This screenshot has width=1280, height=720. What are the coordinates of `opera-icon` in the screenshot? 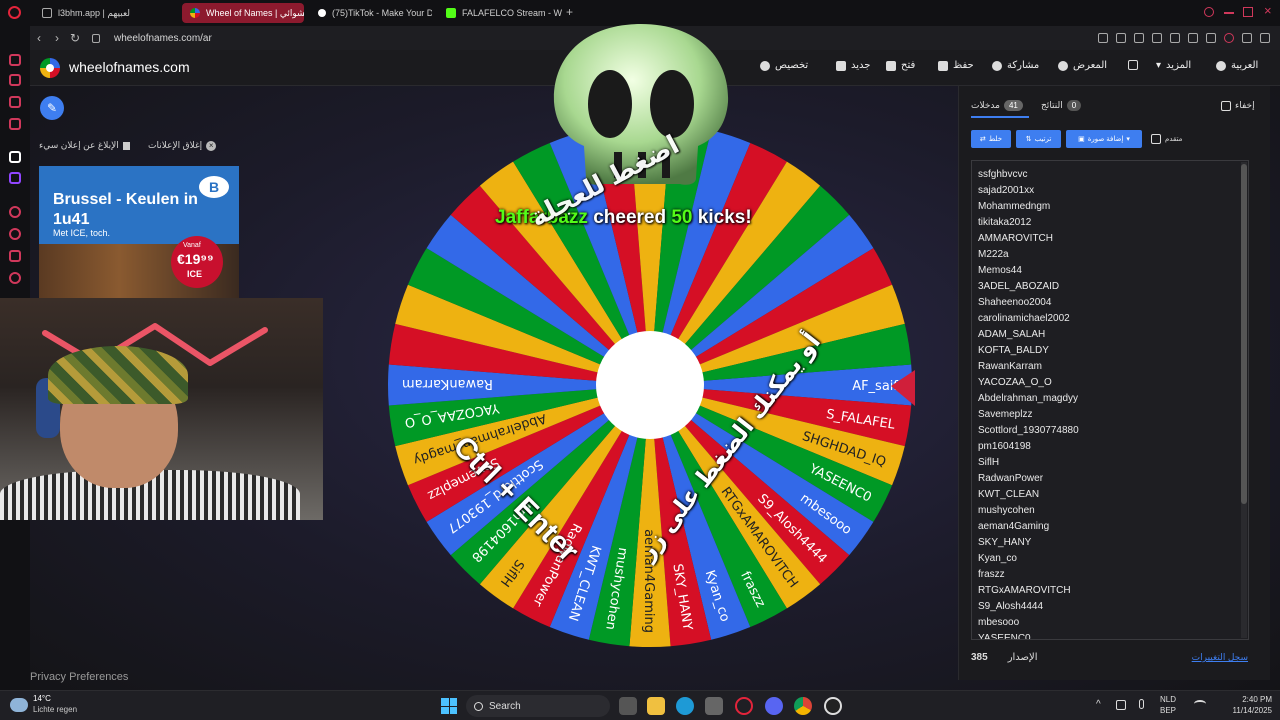 It's located at (744, 706).